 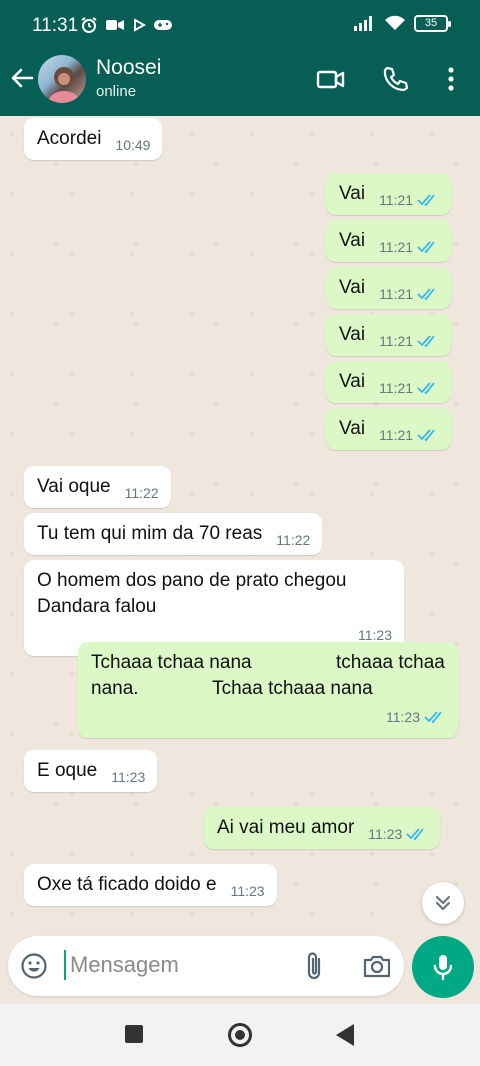 I want to click on message-text: Ai vai meu amor, so click(x=286, y=827).